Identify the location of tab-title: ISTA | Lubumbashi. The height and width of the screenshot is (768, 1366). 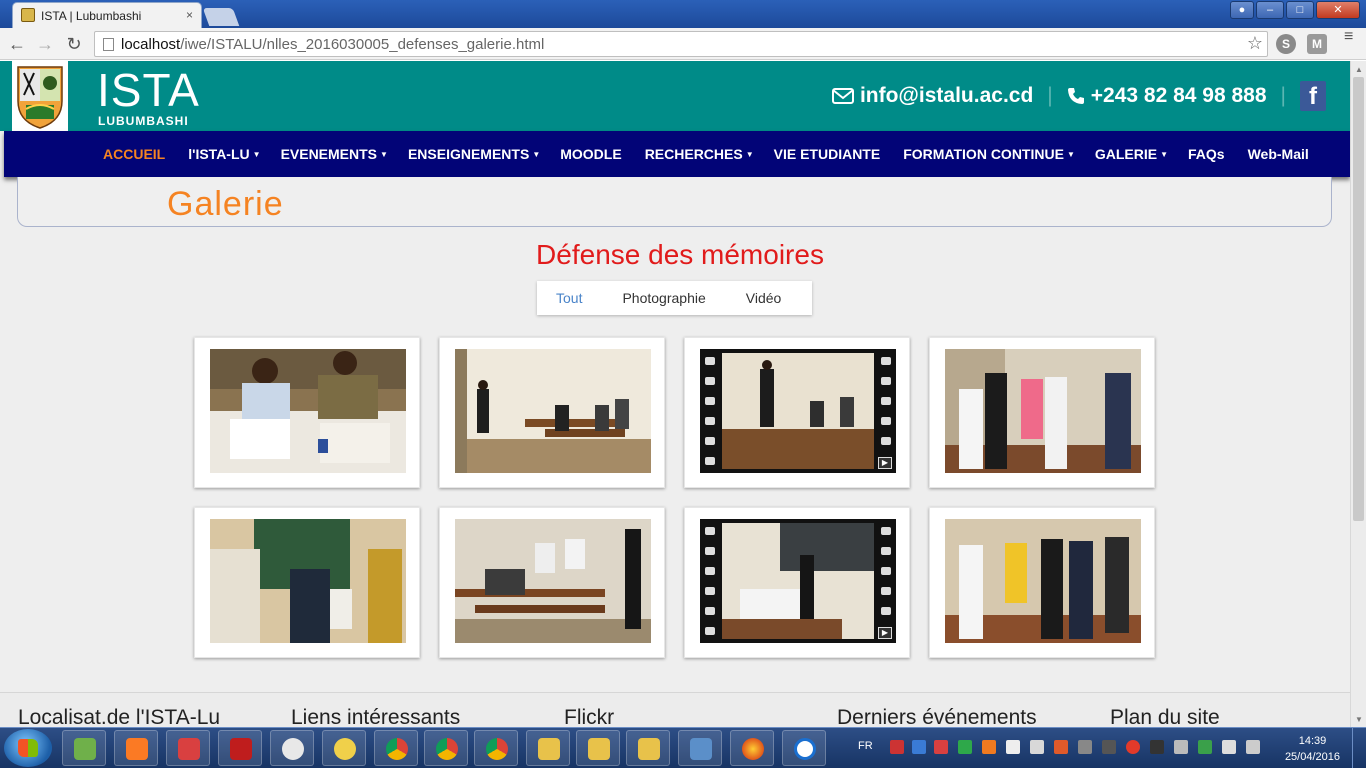
(91, 16).